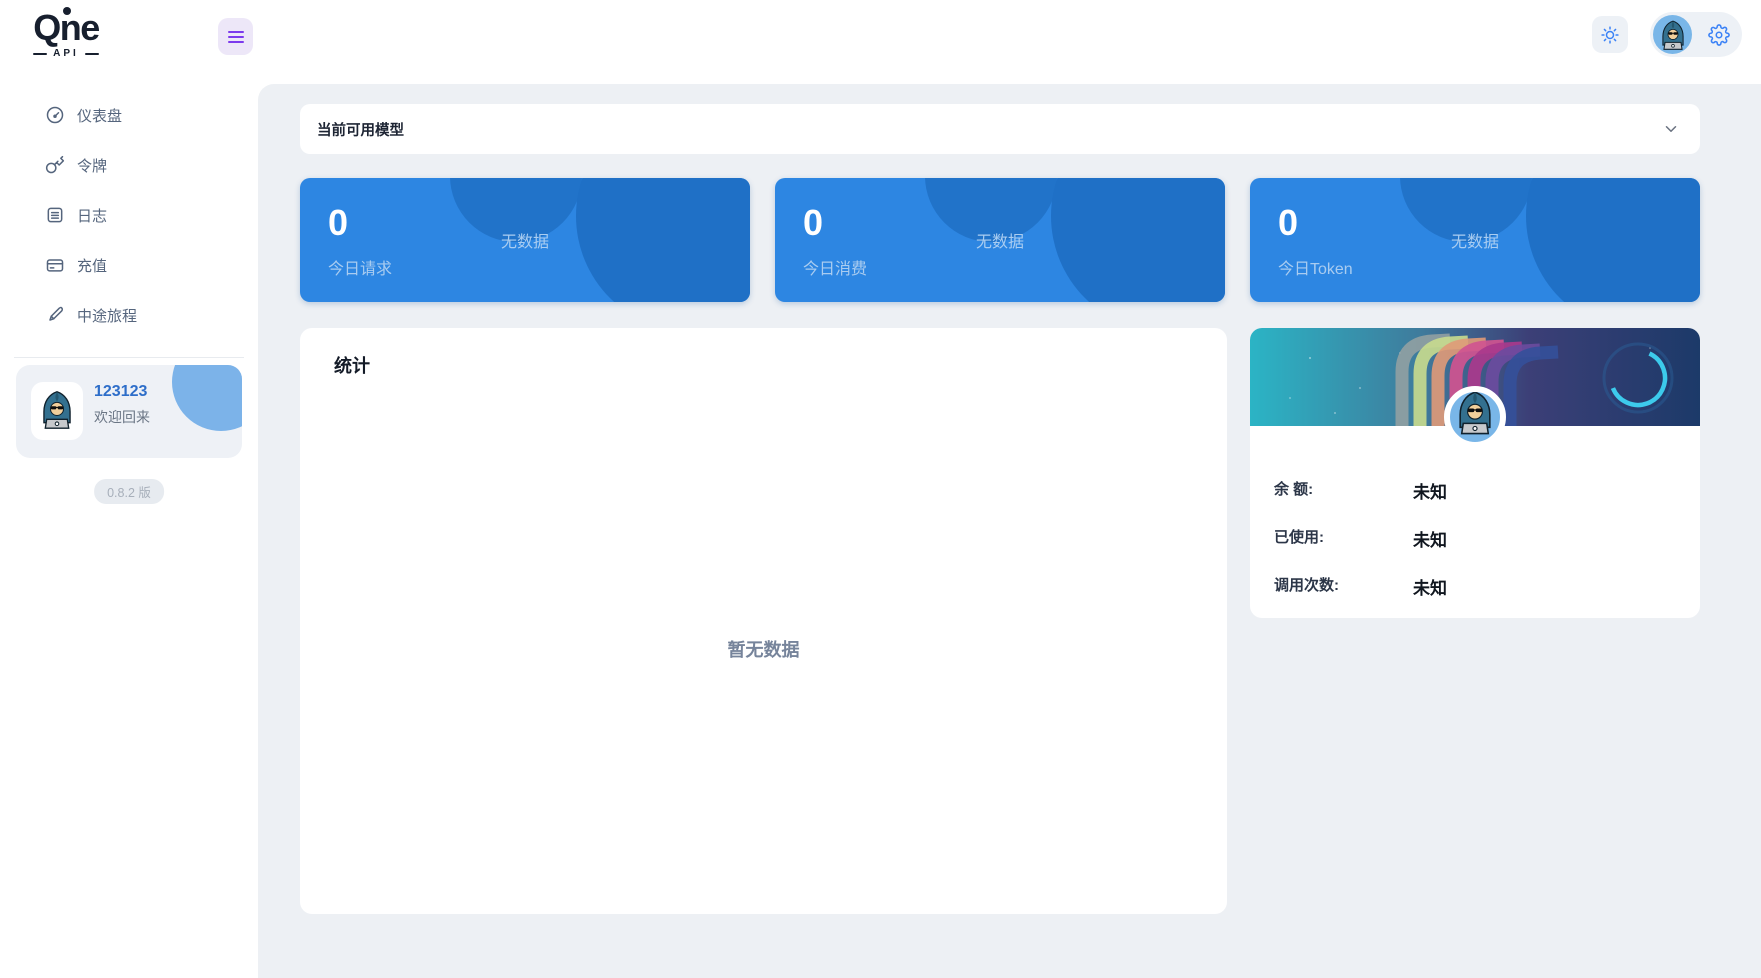 This screenshot has height=978, width=1761. Describe the element at coordinates (352, 366) in the screenshot. I see `panel-title: 统计` at that location.